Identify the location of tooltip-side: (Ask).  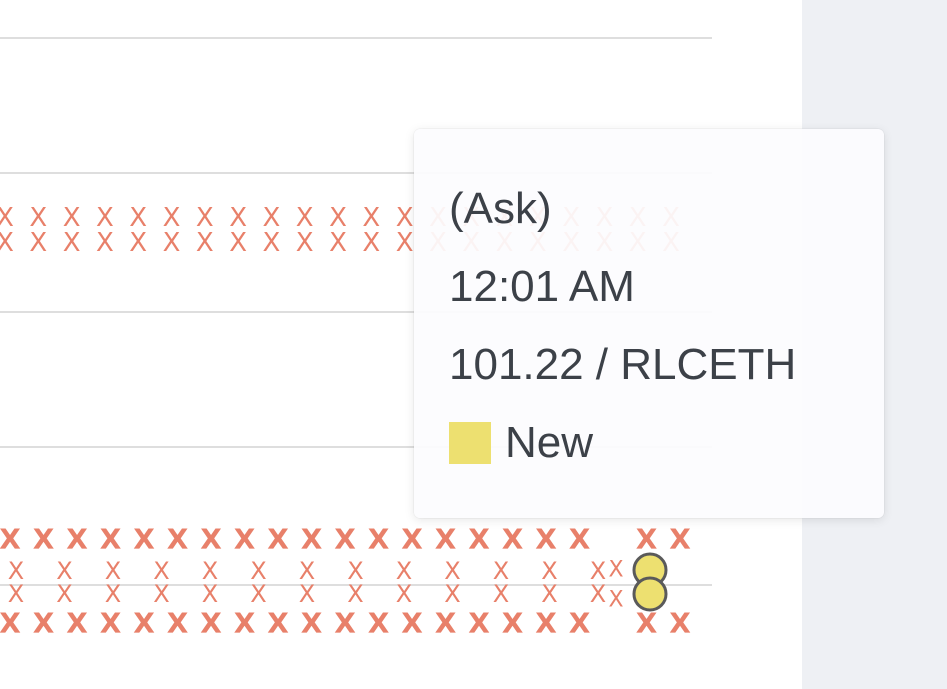
(500, 208).